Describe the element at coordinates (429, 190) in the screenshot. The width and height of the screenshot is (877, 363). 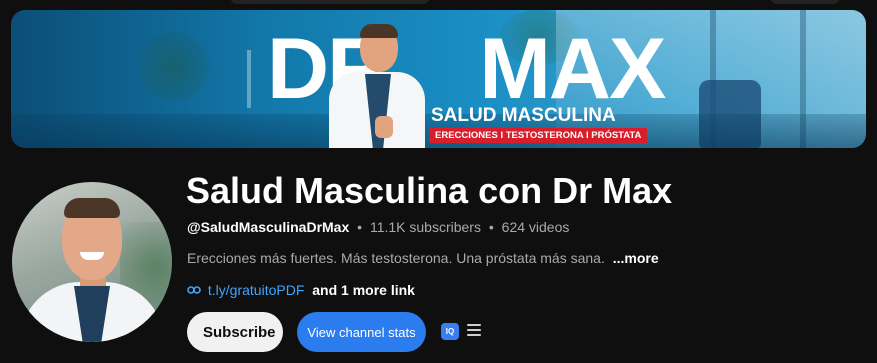
I see `channel-name: Salud Masculina con Dr Max` at that location.